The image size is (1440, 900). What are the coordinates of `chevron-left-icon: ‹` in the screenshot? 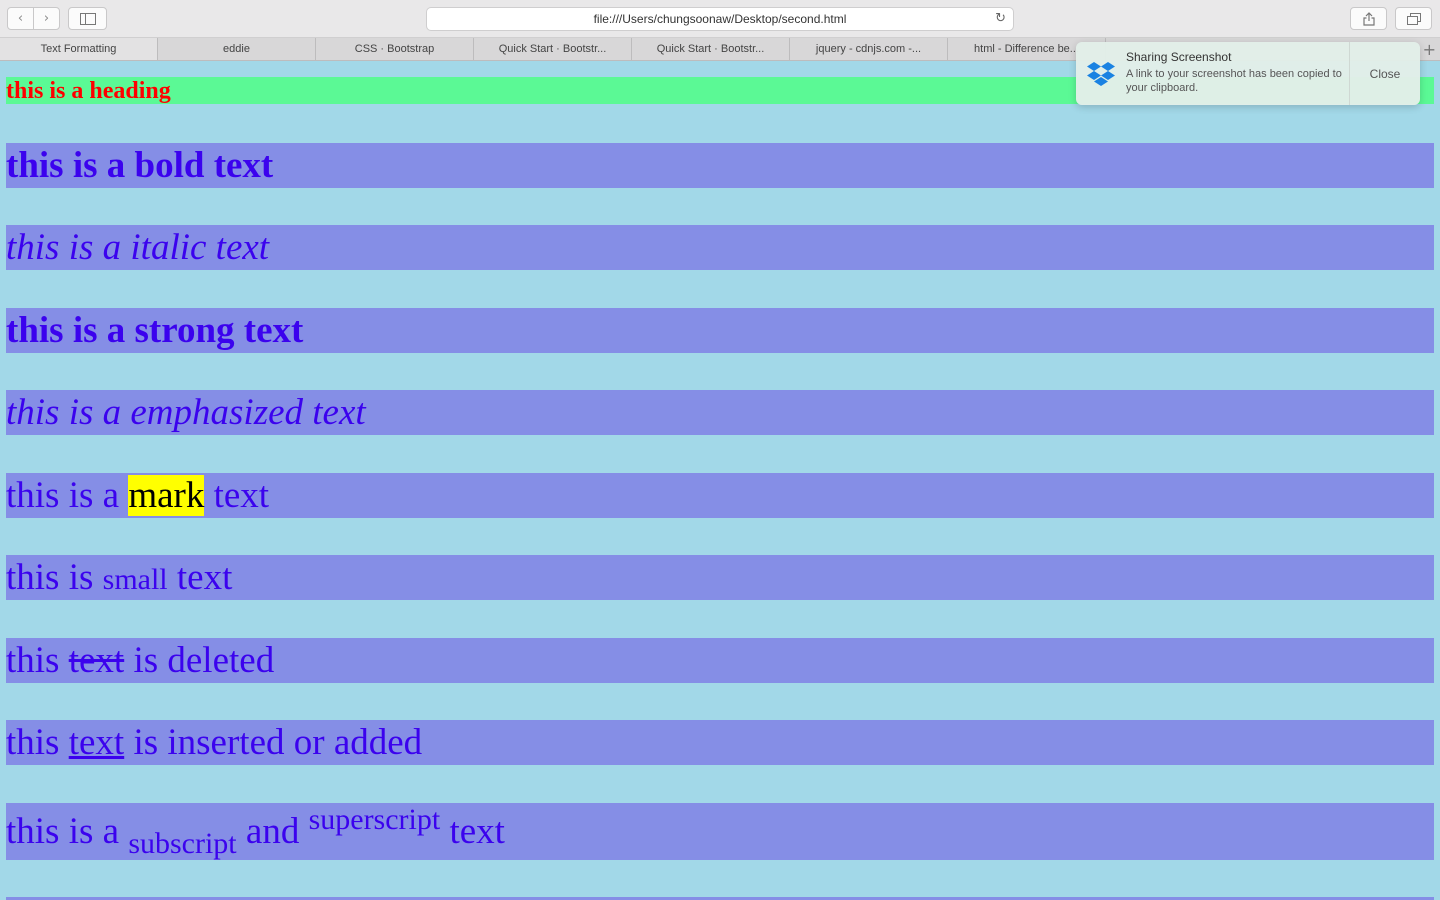 It's located at (20, 18).